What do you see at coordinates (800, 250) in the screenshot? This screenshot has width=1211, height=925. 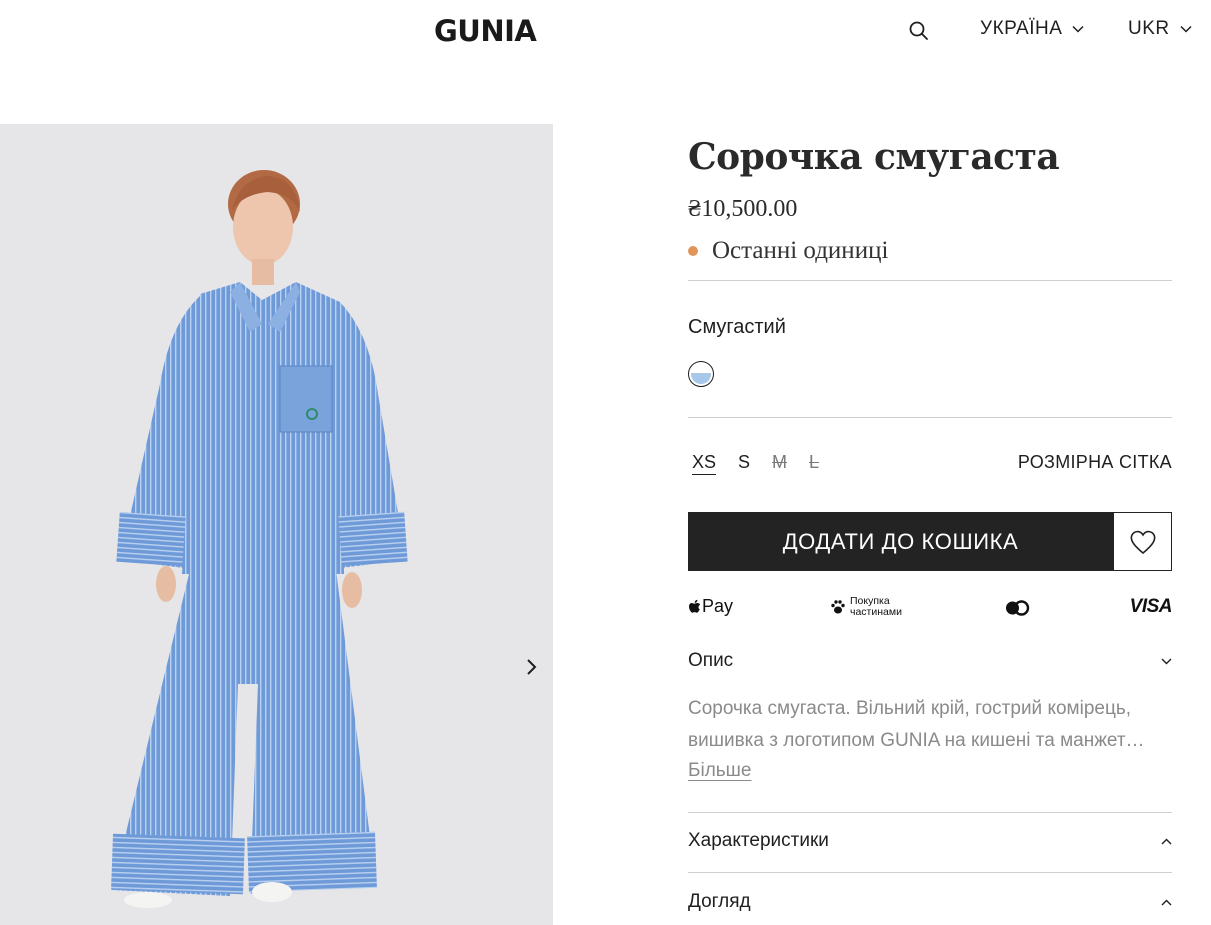 I see `stock-status-text: Останні одиниці` at bounding box center [800, 250].